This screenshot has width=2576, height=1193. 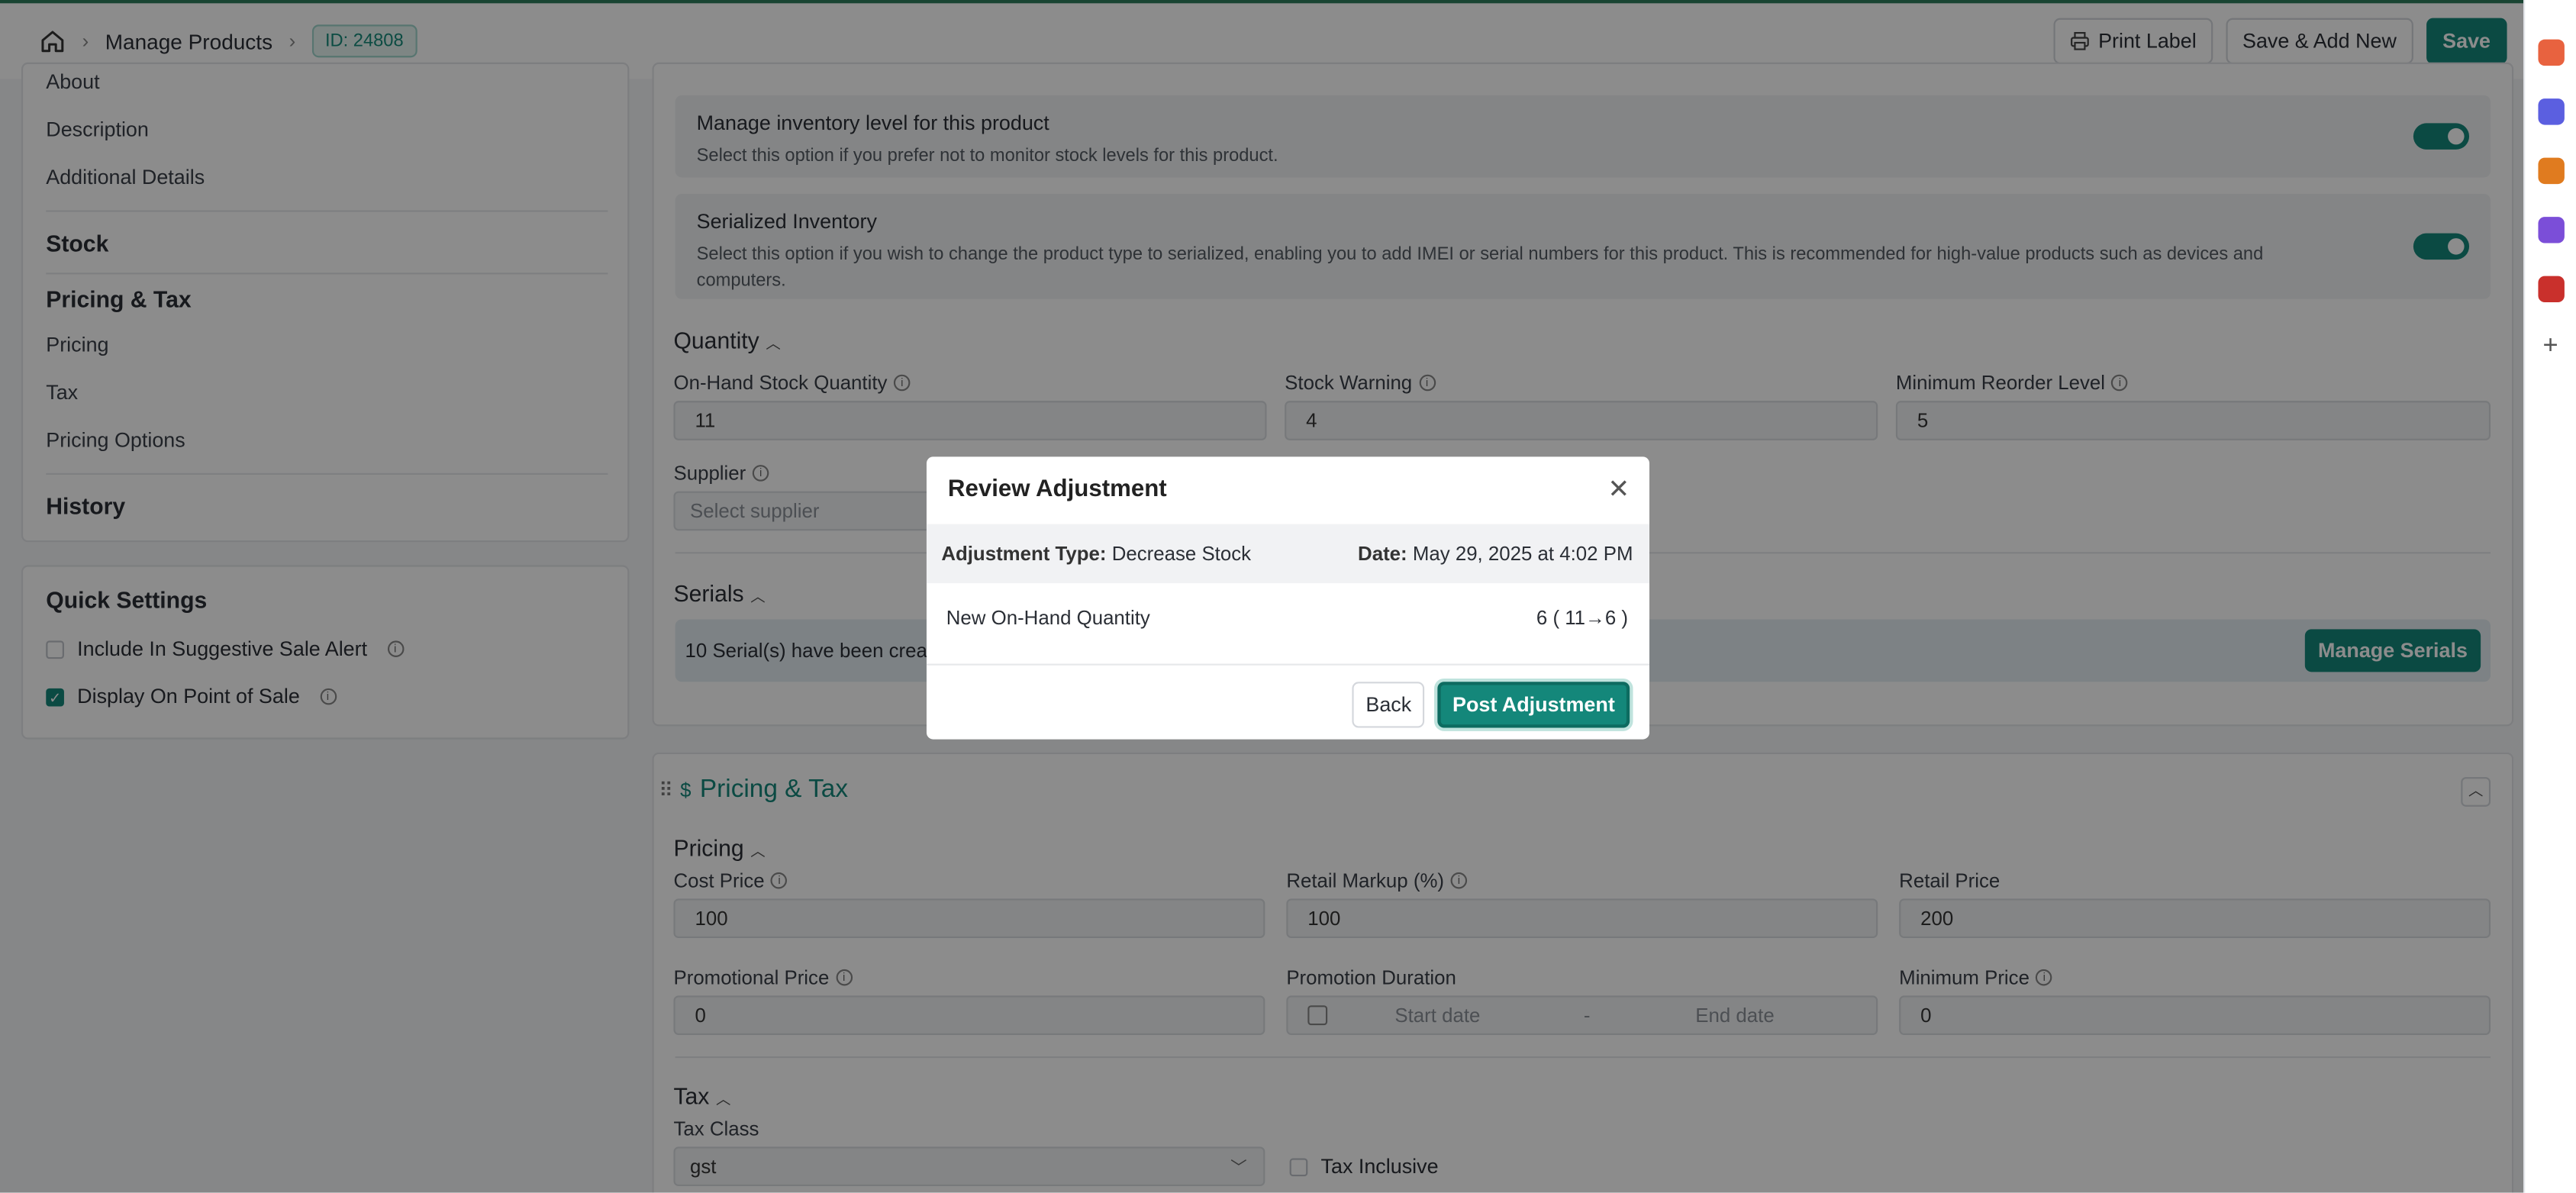 What do you see at coordinates (1288, 624) in the screenshot?
I see `new-quantity-row: New On-Hand Quantity 6 ( 11→6 )` at bounding box center [1288, 624].